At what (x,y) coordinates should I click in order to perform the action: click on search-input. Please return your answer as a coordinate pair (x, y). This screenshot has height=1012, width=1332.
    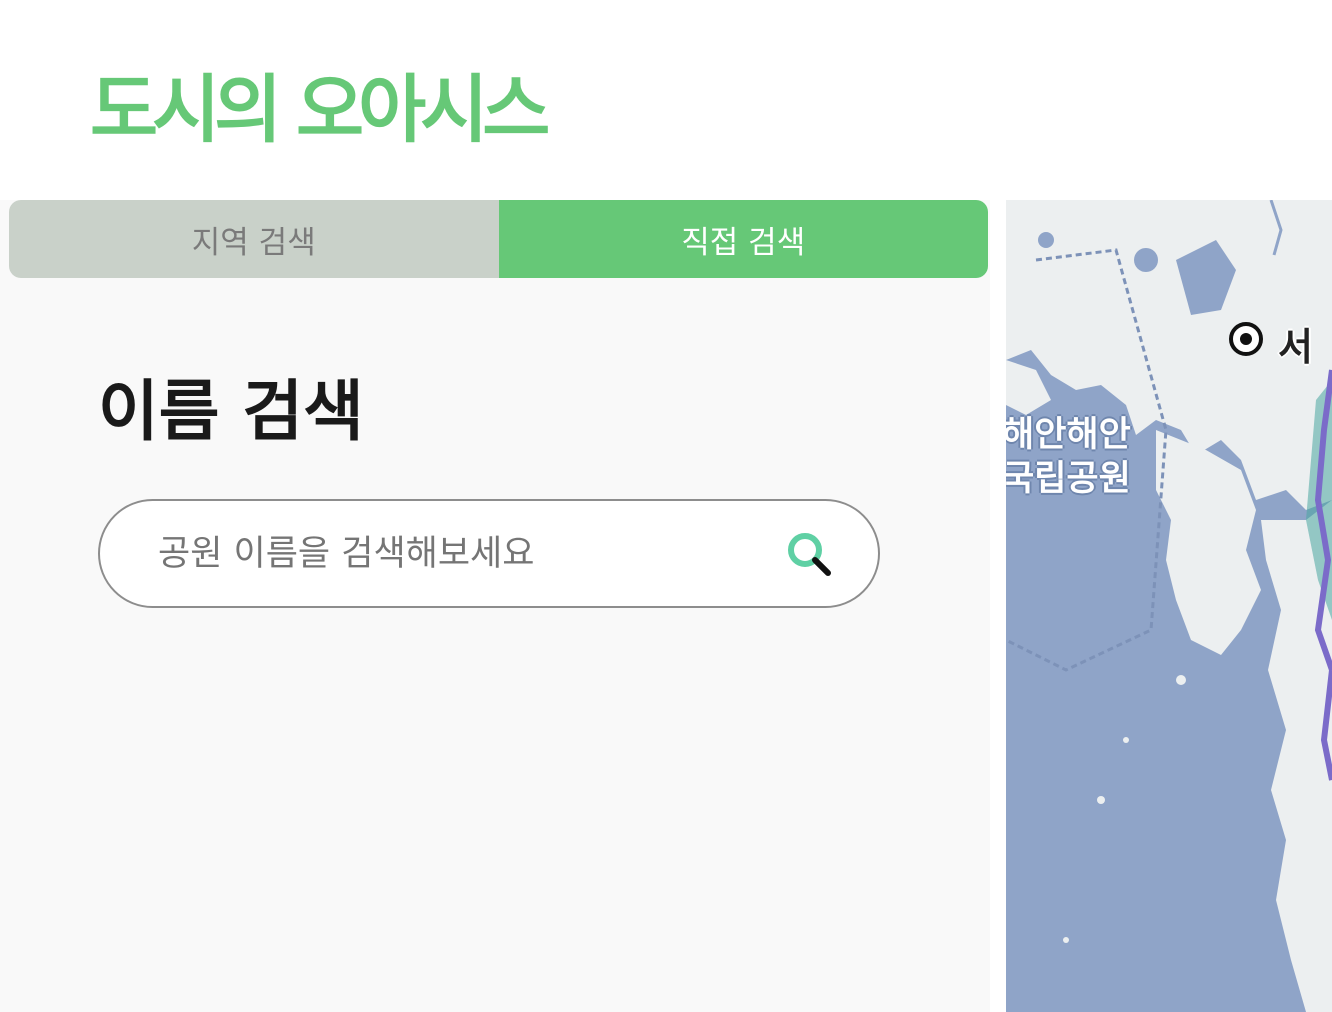
    Looking at the image, I should click on (458, 554).